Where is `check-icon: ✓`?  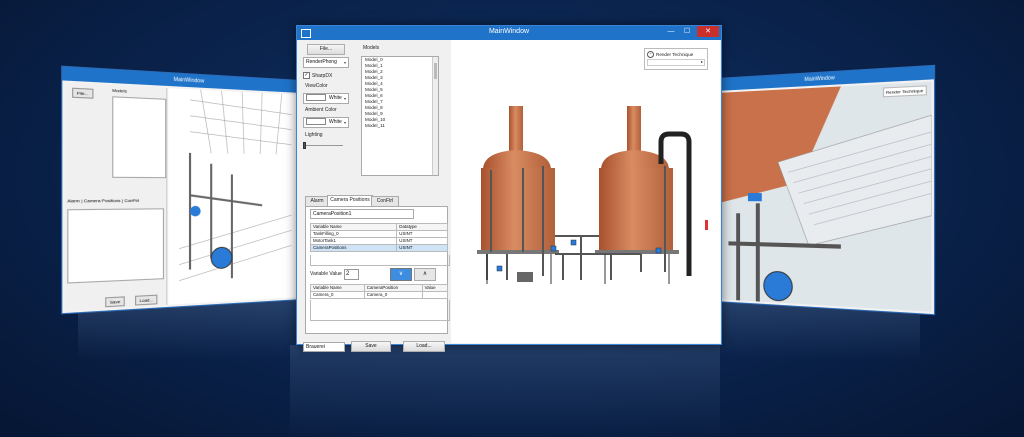 check-icon: ✓ is located at coordinates (306, 75).